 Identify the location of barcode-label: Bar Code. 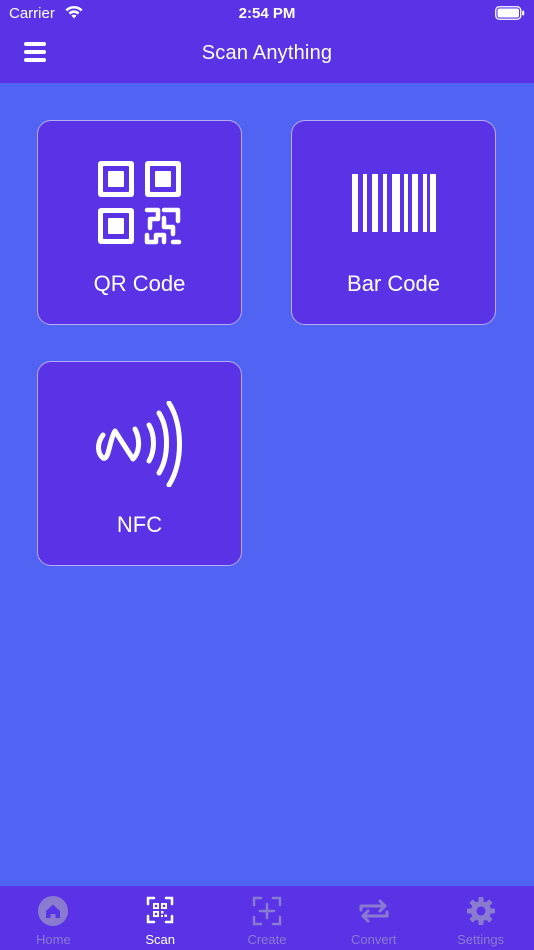
(393, 283).